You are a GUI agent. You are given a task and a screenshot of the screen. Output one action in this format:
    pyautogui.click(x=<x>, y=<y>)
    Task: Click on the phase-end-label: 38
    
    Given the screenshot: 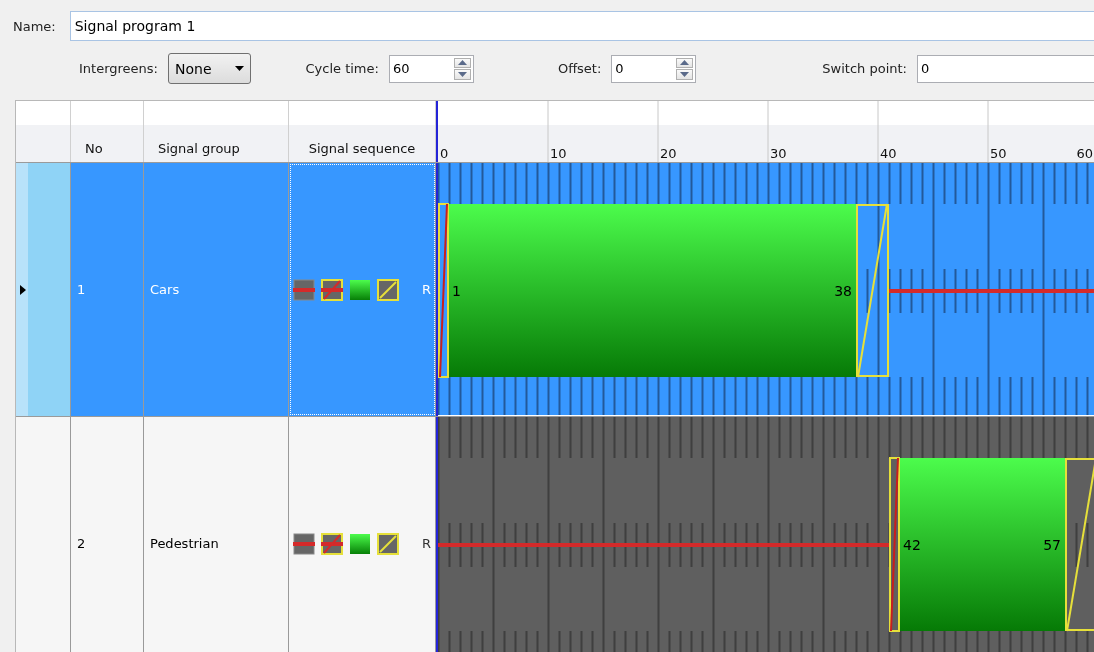 What is the action you would take?
    pyautogui.click(x=843, y=291)
    